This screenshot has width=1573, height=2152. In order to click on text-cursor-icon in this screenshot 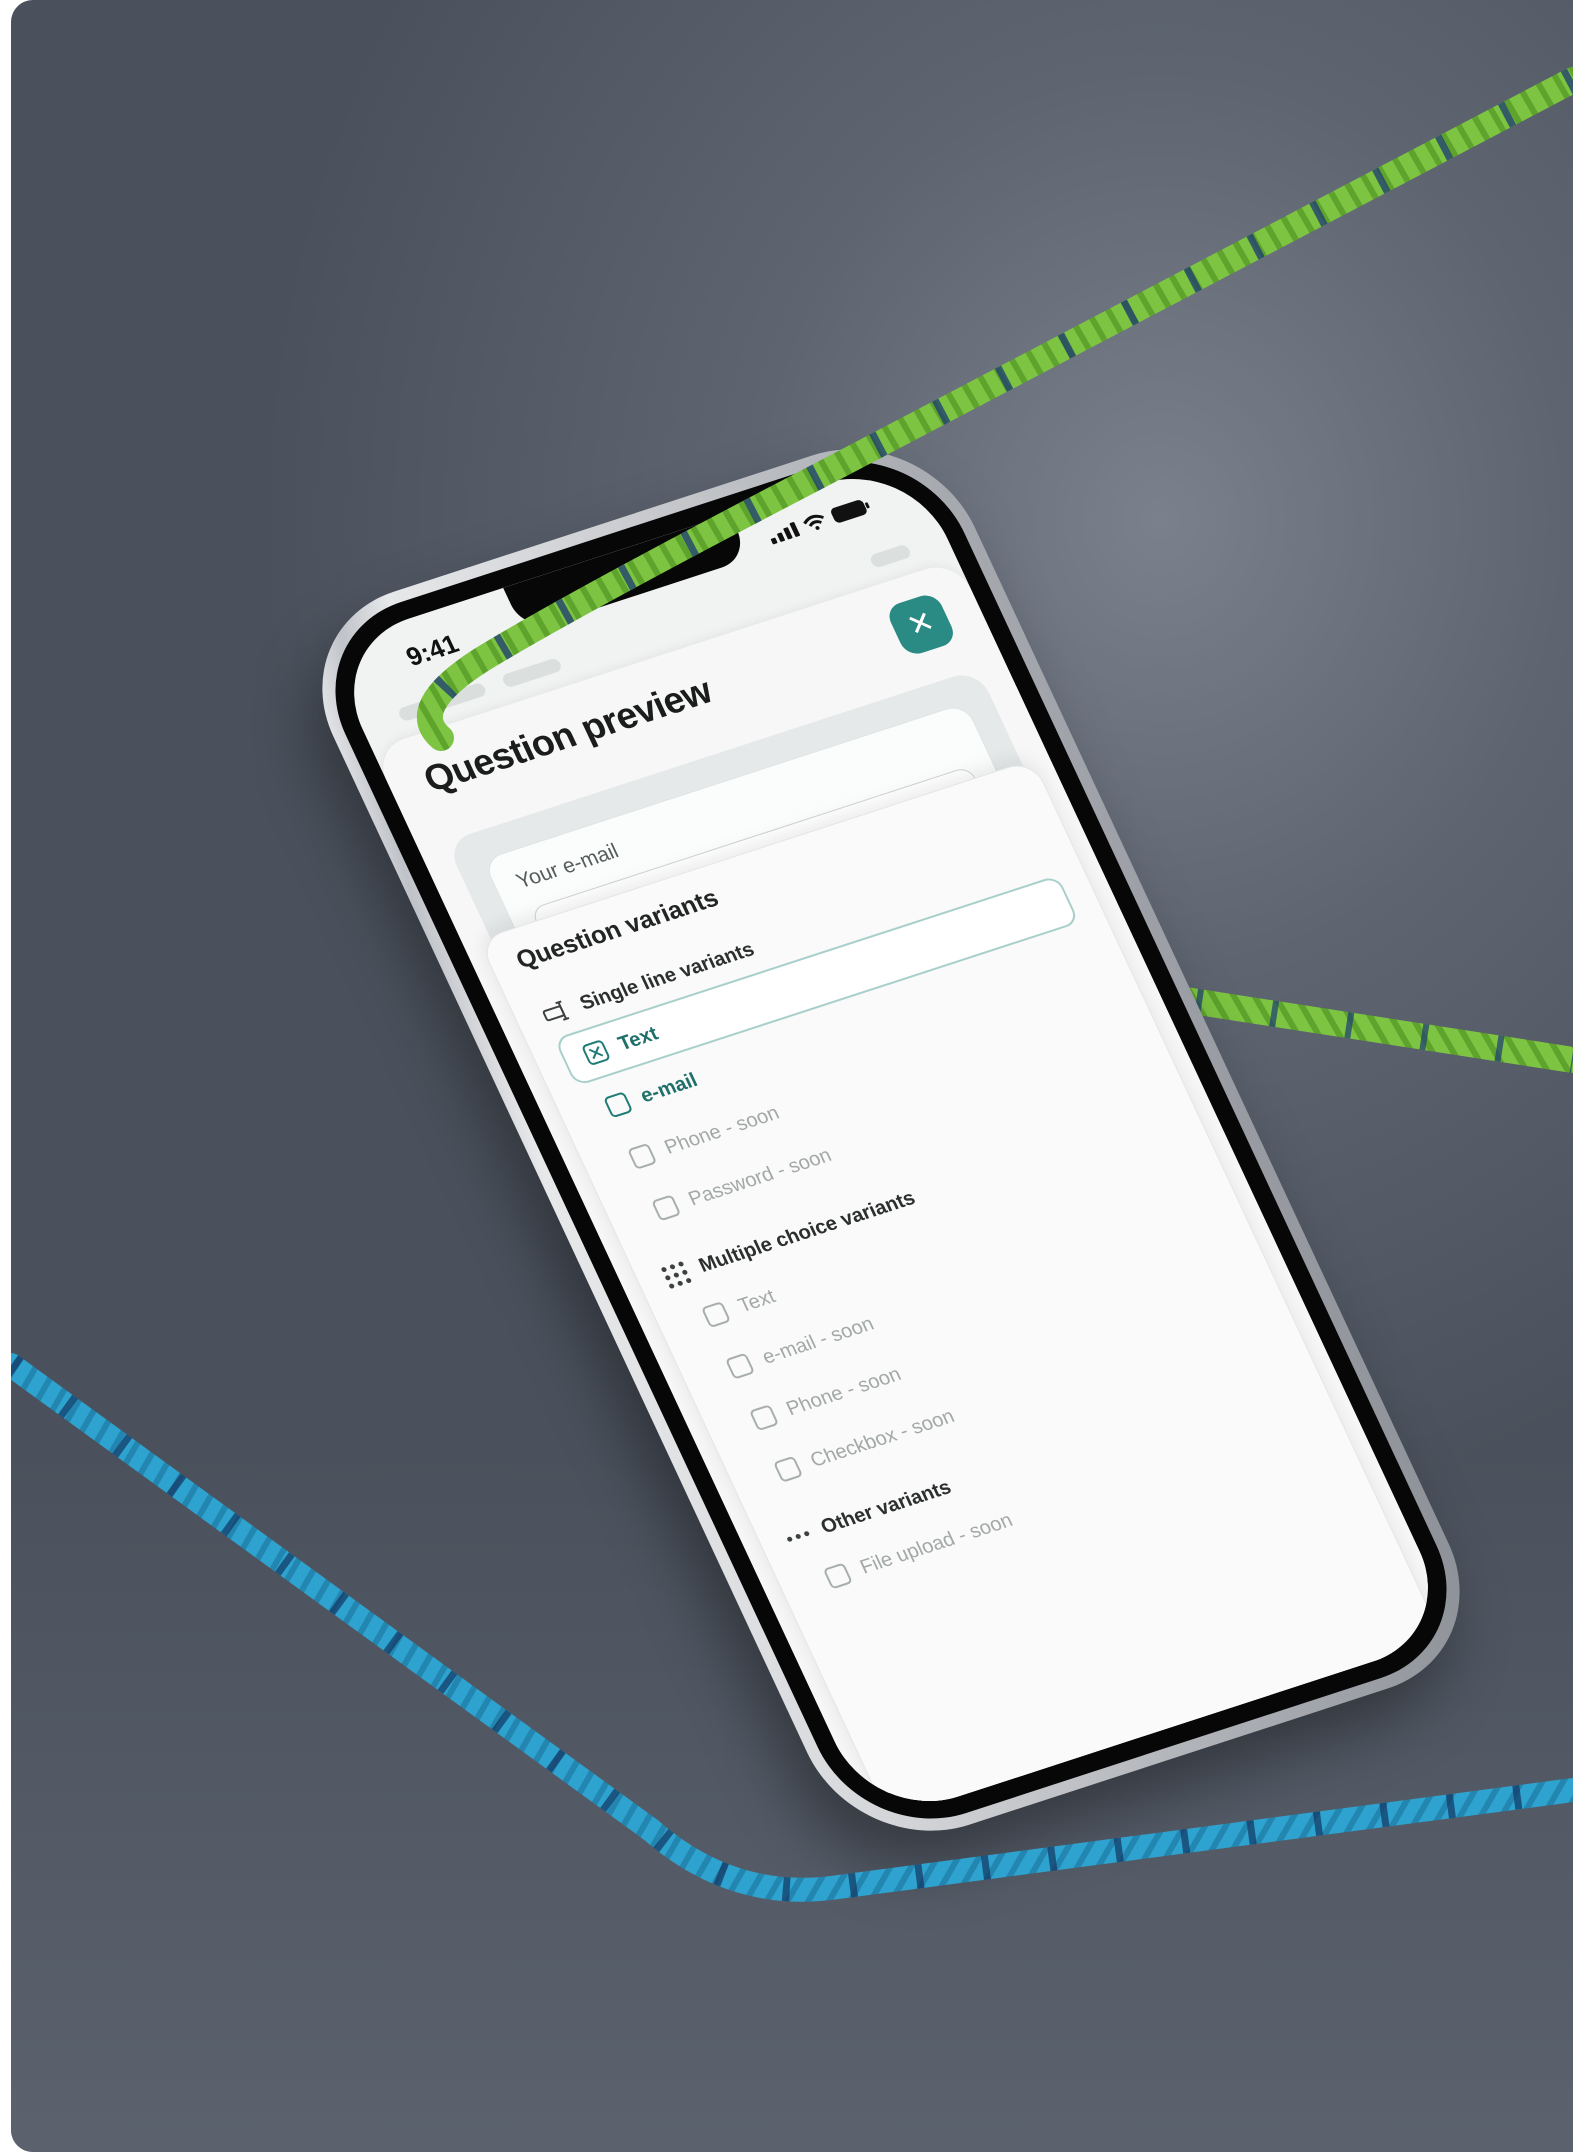, I will do `click(556, 1011)`.